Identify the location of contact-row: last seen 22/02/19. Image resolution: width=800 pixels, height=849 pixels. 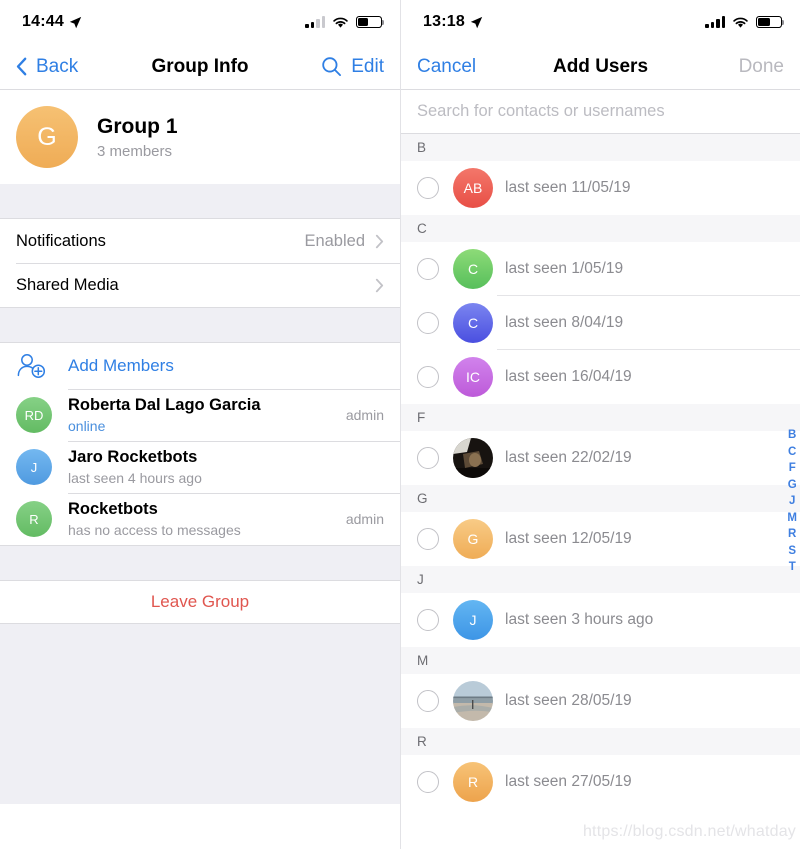
(600, 458).